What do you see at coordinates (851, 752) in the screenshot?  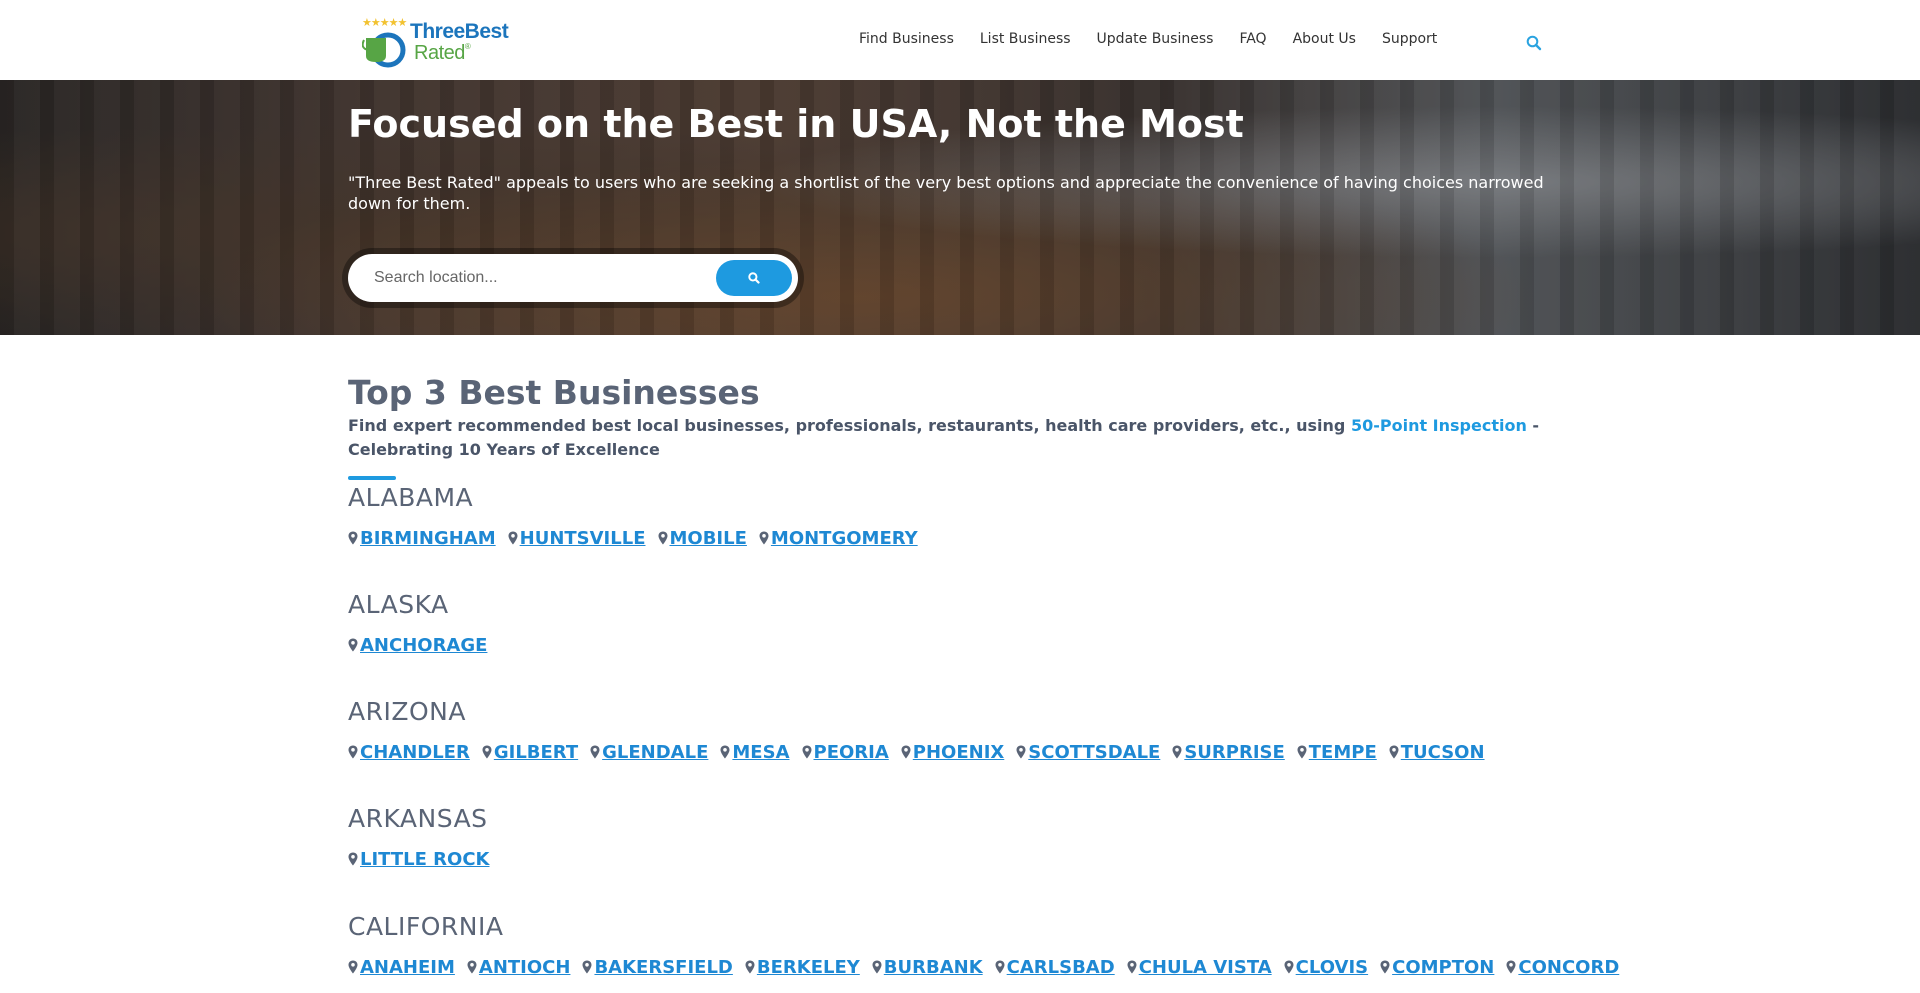 I see `city-name: PEORIA` at bounding box center [851, 752].